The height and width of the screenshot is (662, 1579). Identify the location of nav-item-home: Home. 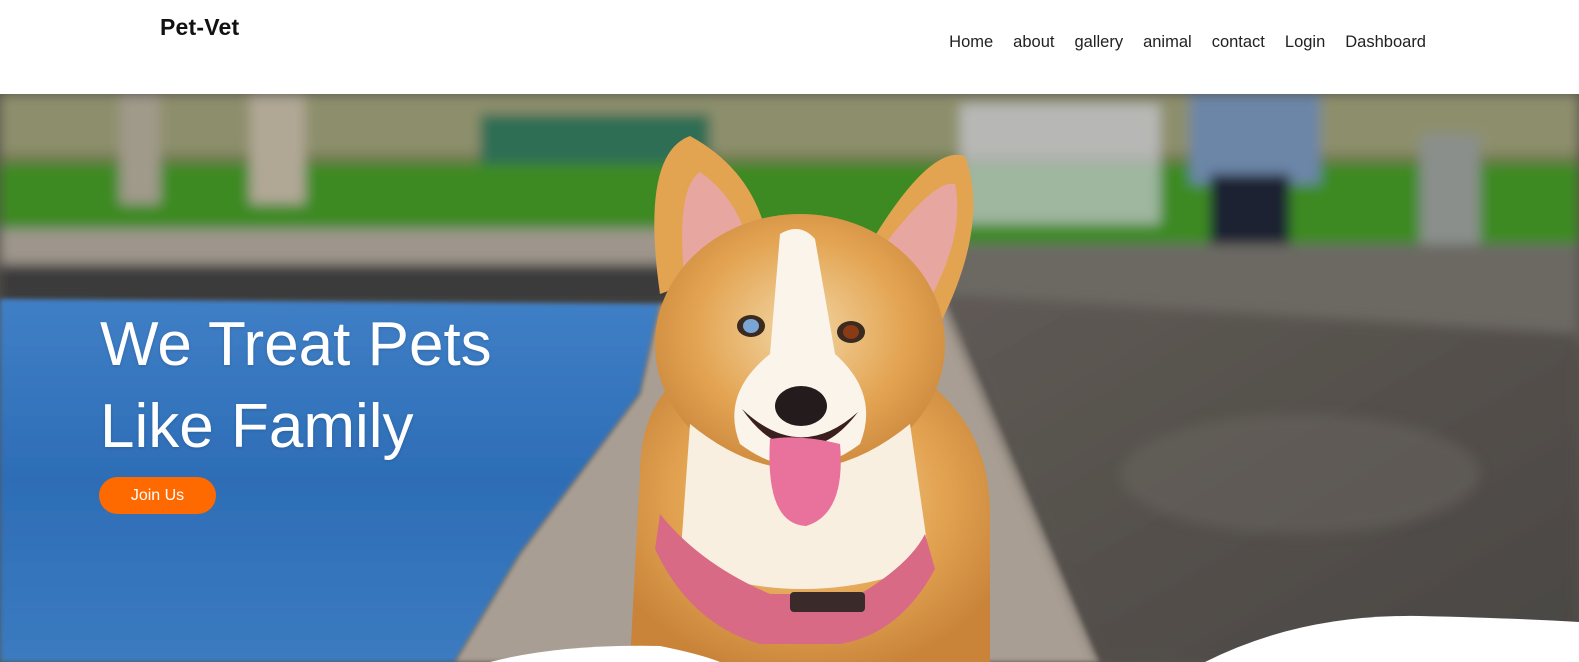
(971, 42).